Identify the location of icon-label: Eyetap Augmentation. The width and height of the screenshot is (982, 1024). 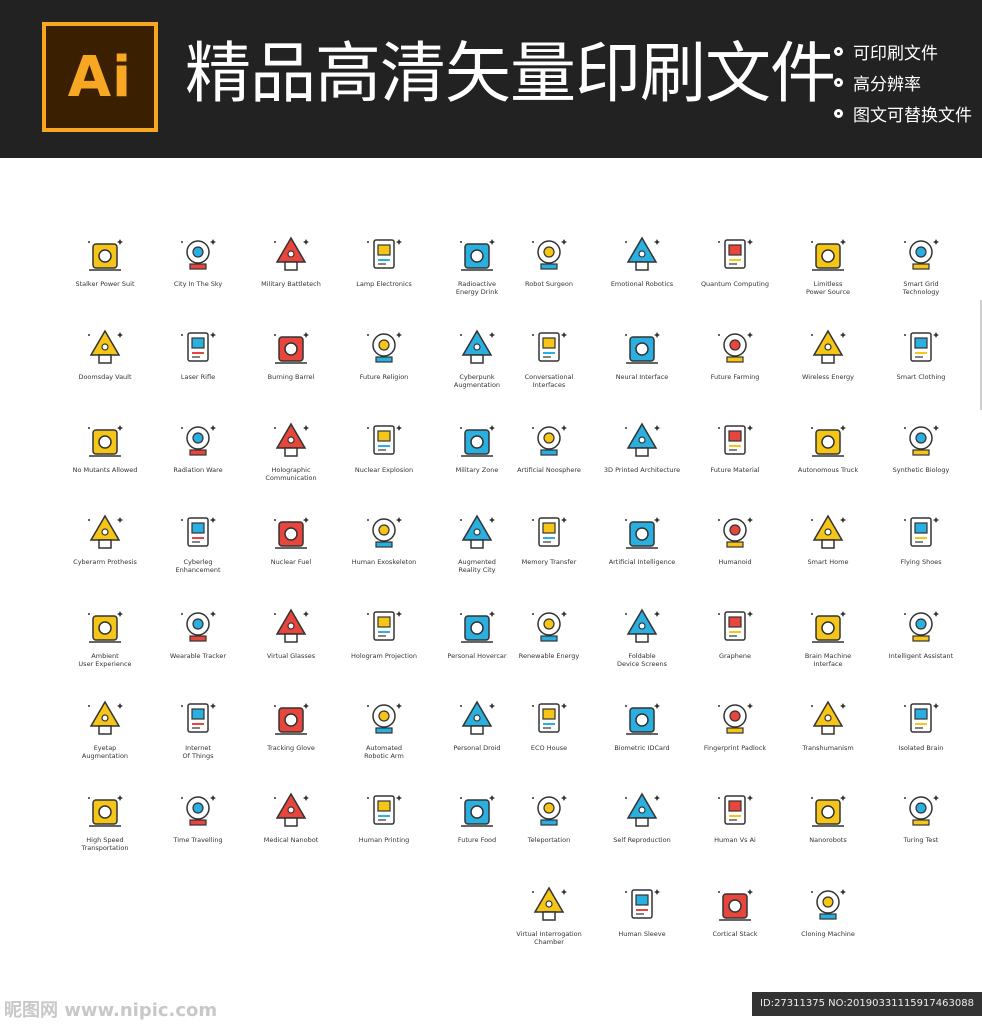
(105, 752).